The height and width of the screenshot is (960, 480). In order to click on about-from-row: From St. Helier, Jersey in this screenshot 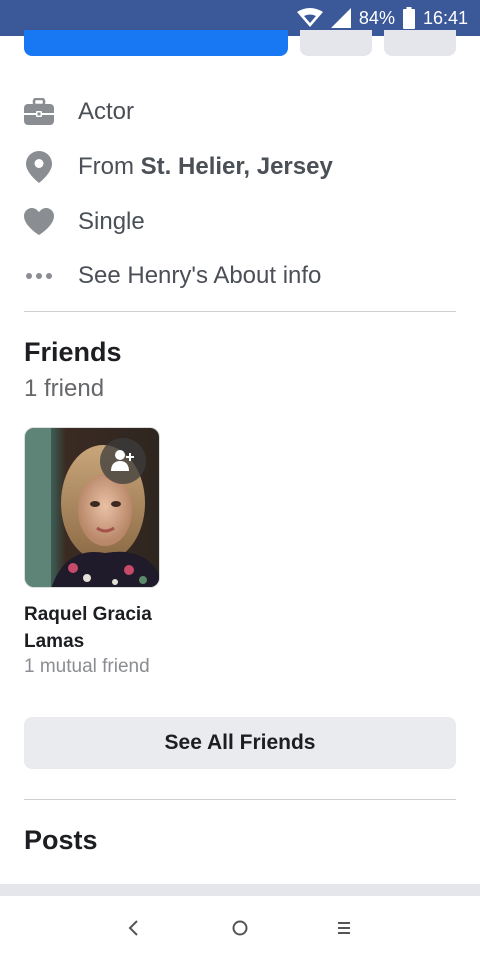, I will do `click(240, 167)`.